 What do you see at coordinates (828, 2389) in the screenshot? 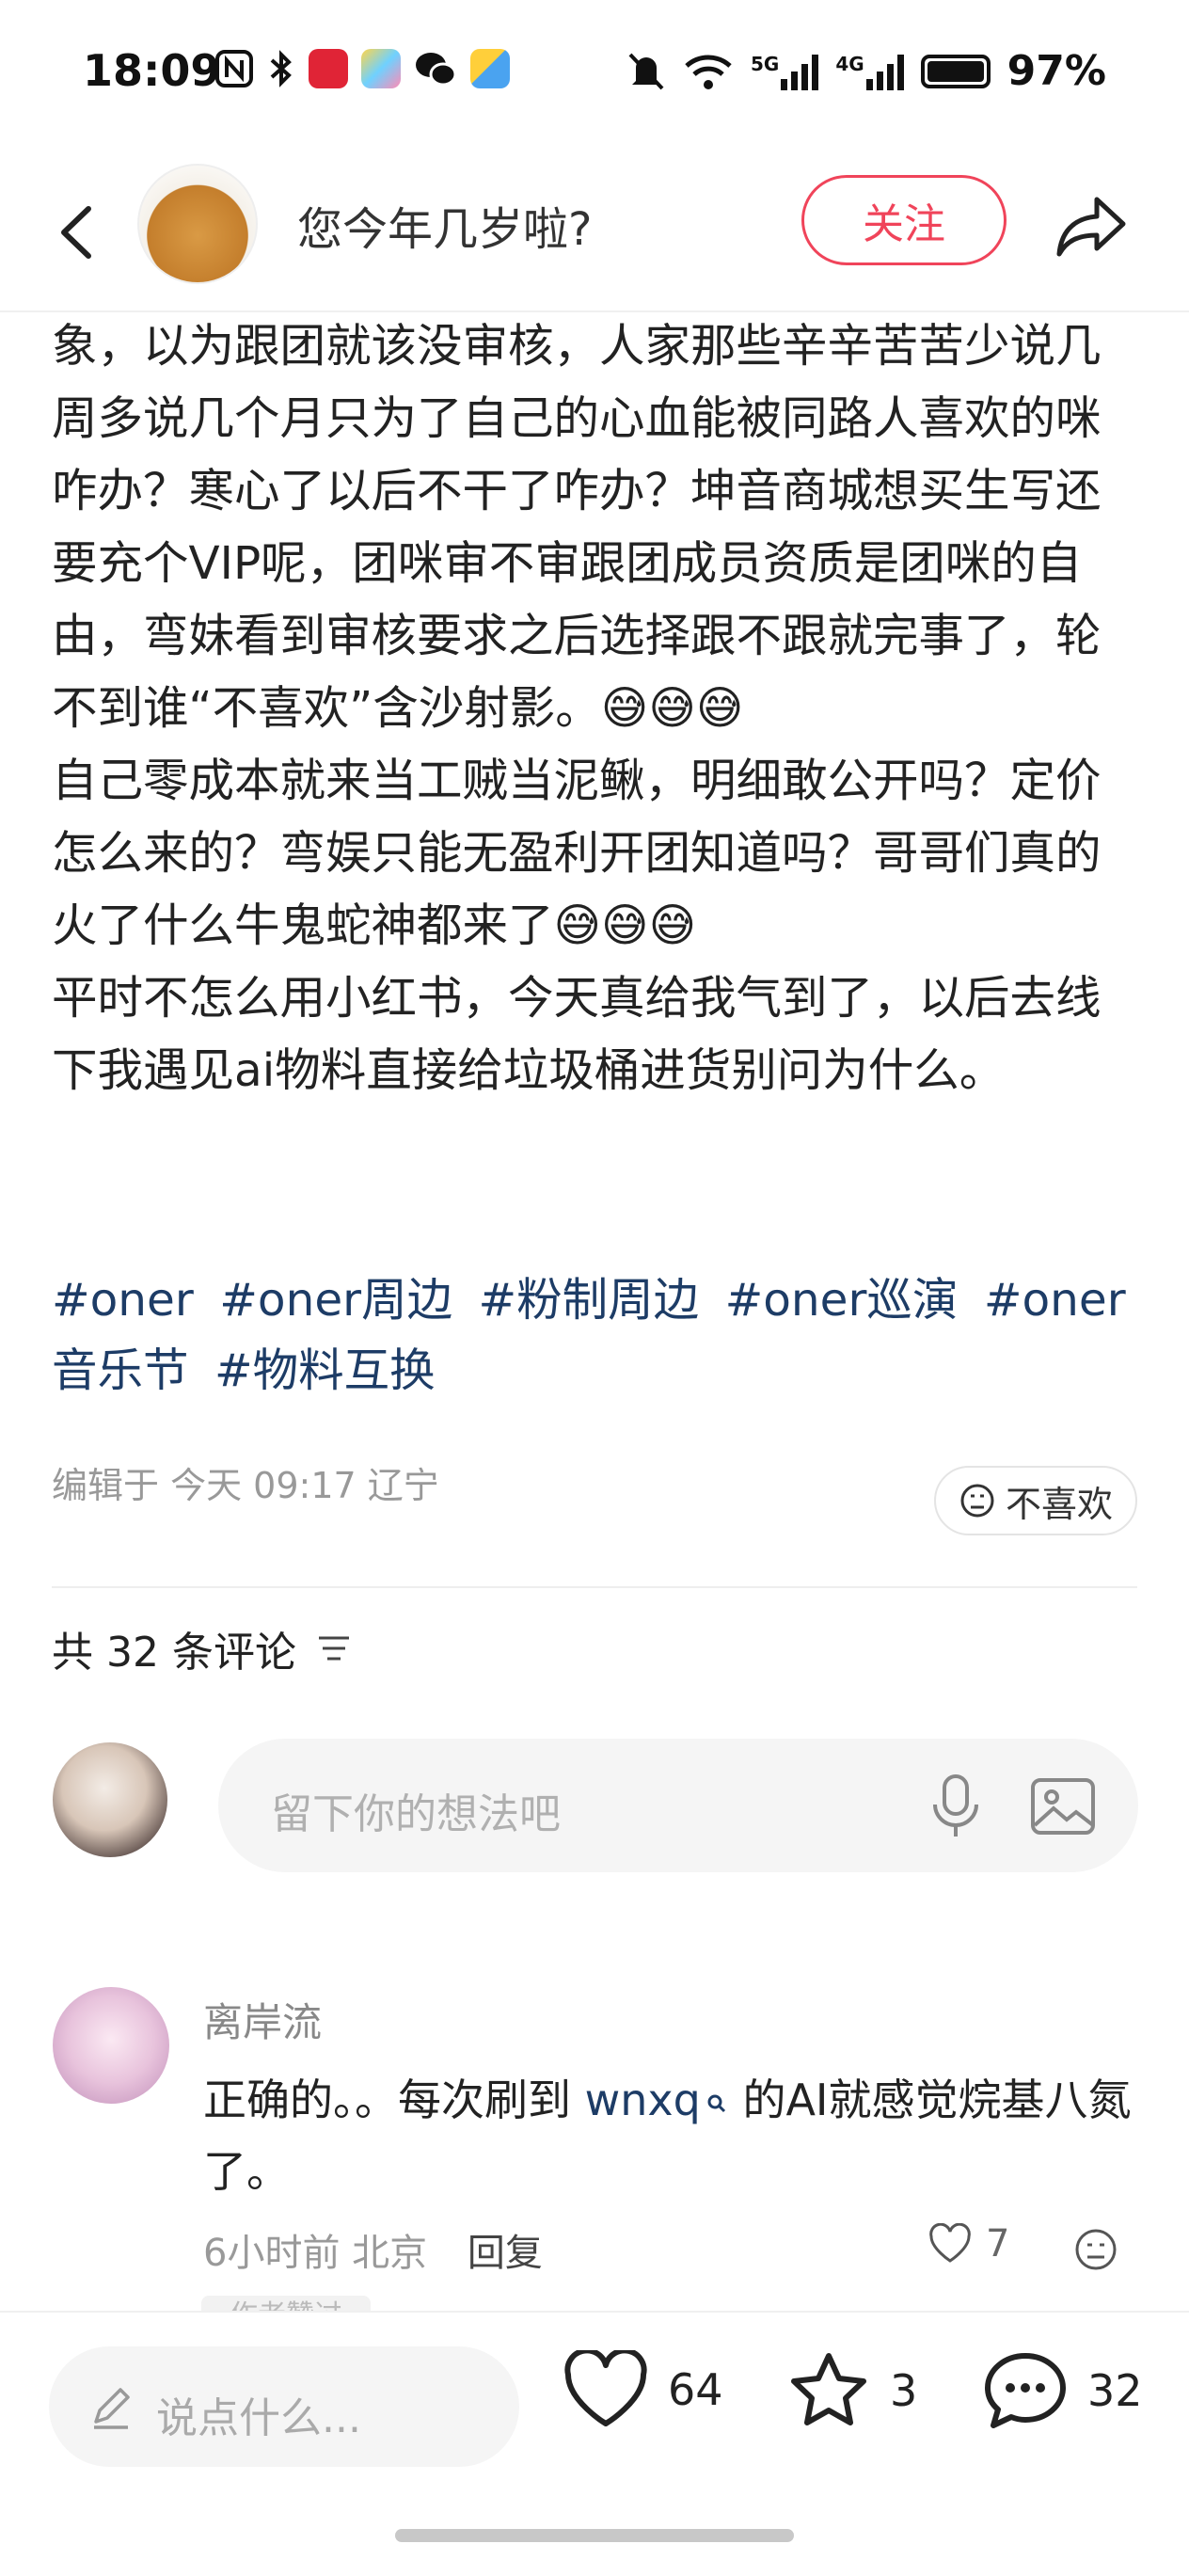
I see `star-icon` at bounding box center [828, 2389].